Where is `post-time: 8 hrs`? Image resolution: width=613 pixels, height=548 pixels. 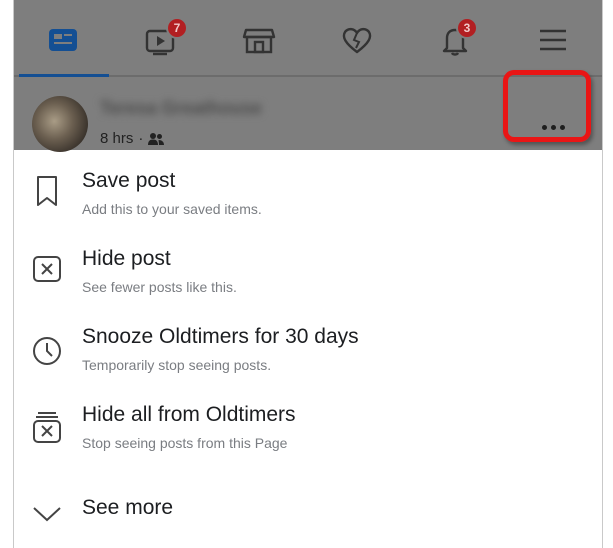
post-time: 8 hrs is located at coordinates (116, 138).